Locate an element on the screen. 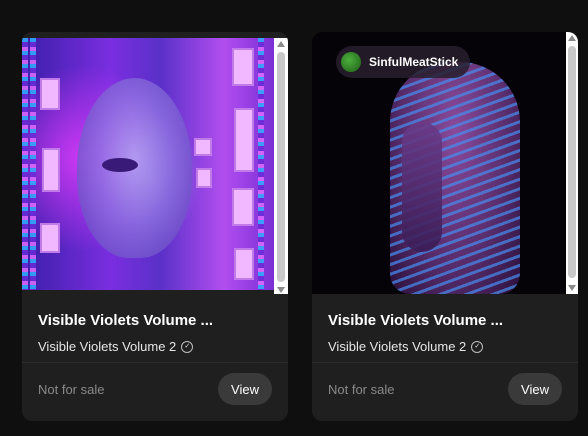 This screenshot has height=436, width=588. owner-avatar is located at coordinates (351, 62).